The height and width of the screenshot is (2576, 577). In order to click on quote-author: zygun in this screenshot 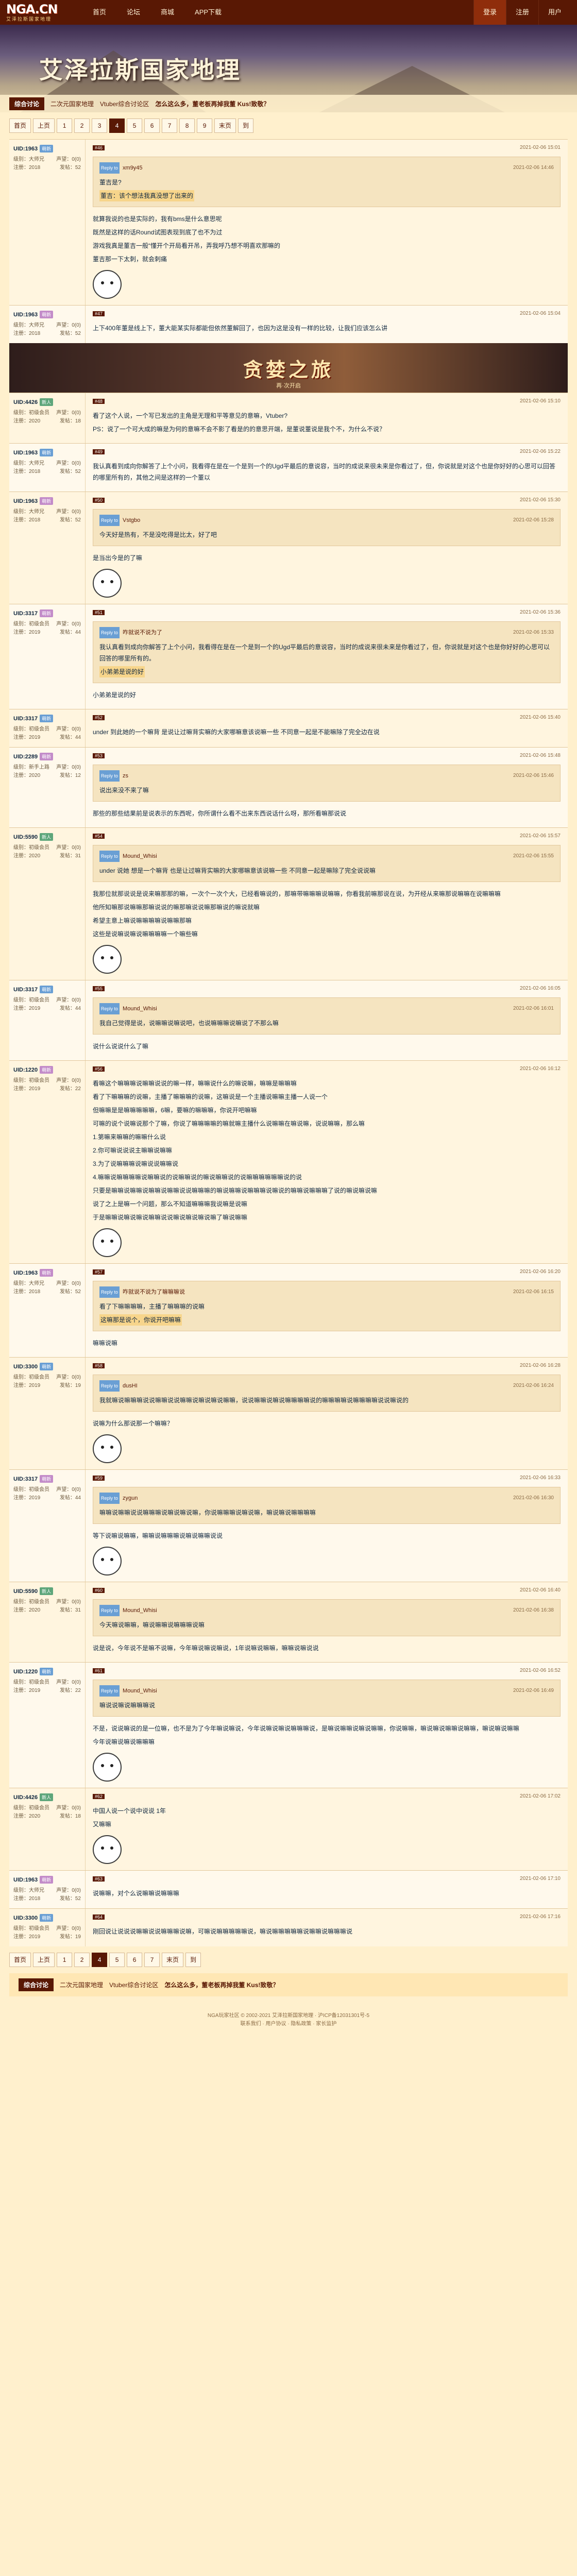, I will do `click(130, 1498)`.